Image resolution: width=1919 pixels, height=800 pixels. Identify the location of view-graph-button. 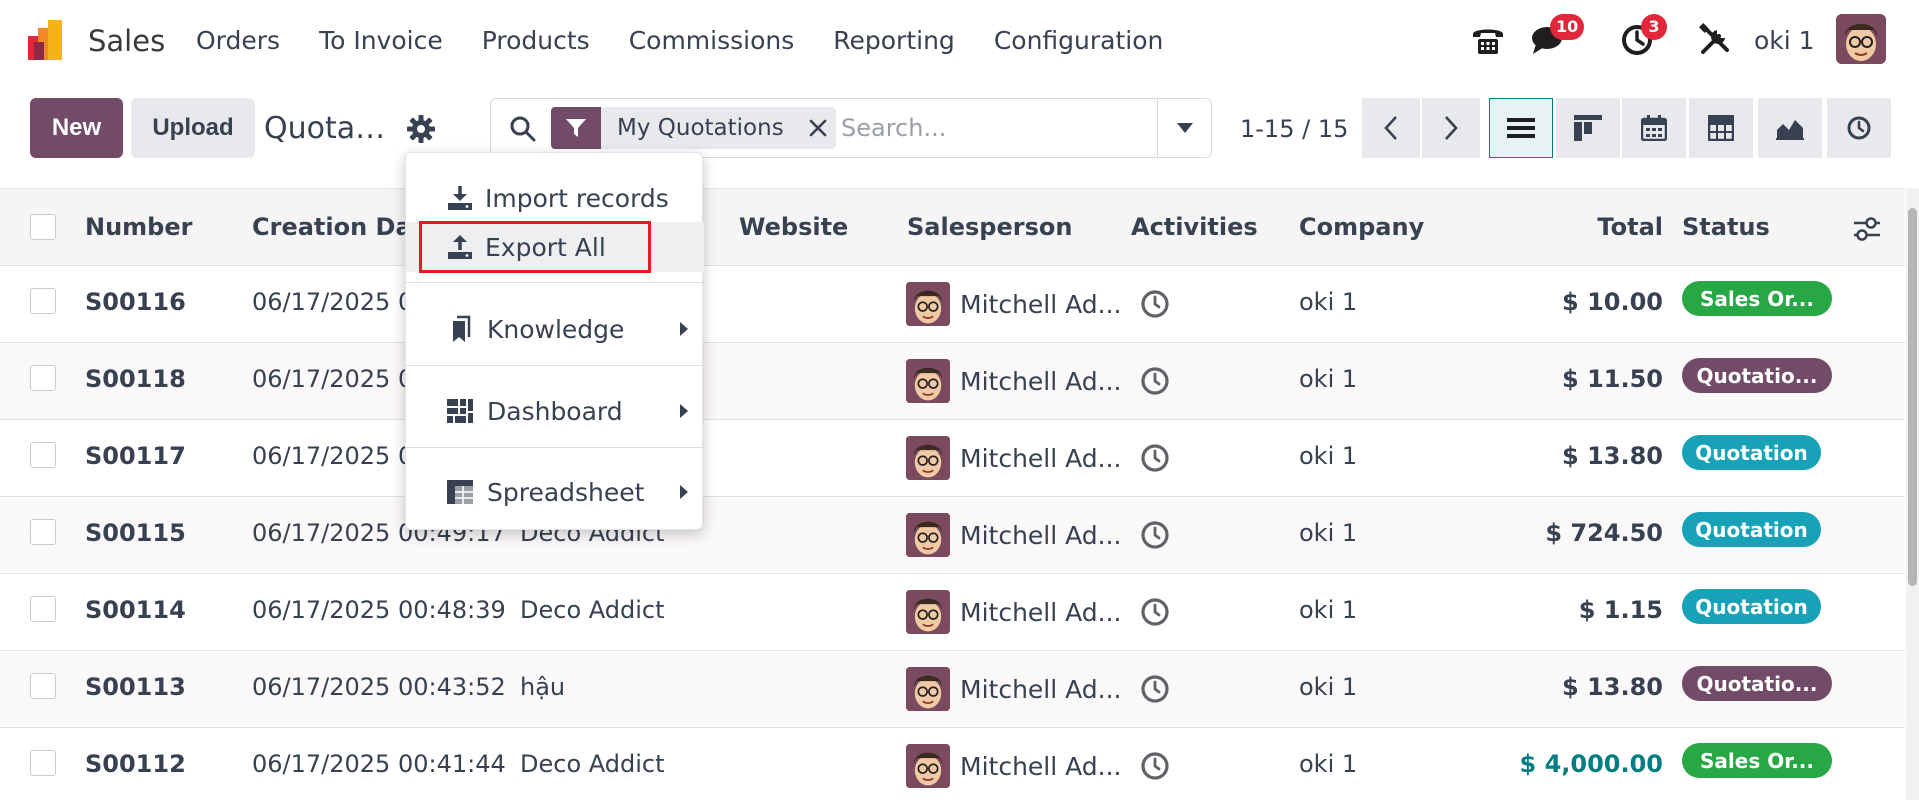
(1790, 128).